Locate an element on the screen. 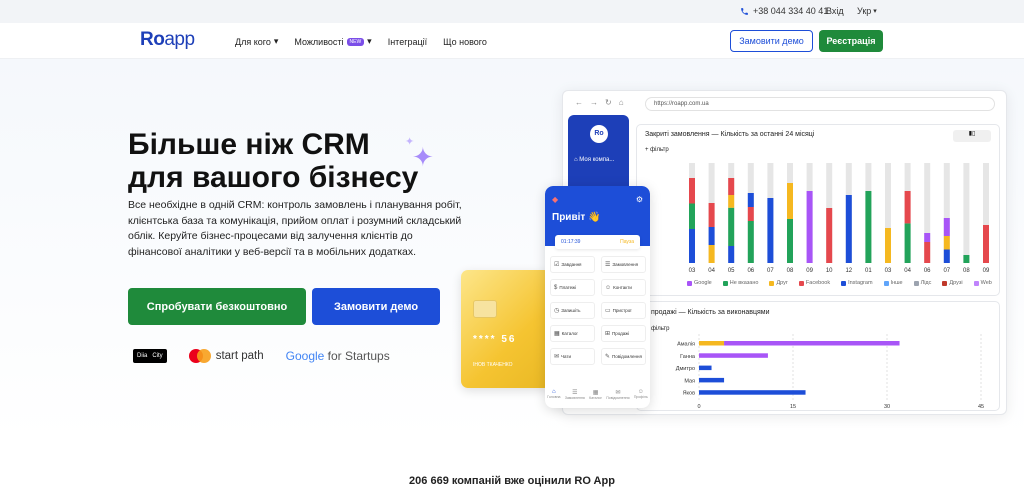 The width and height of the screenshot is (1024, 500). menu-tile-label: Каталог is located at coordinates (570, 333).